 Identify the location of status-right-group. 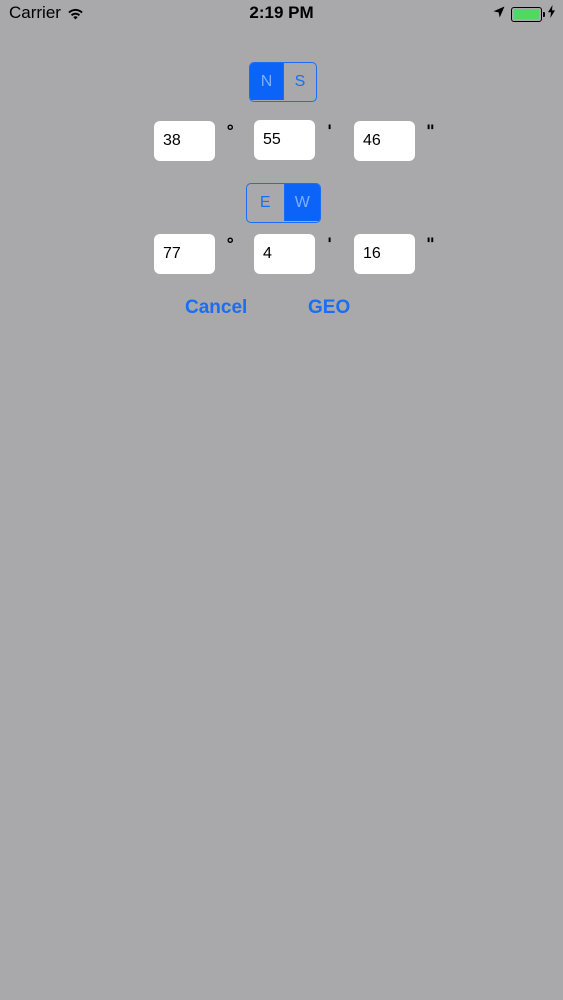
(524, 14).